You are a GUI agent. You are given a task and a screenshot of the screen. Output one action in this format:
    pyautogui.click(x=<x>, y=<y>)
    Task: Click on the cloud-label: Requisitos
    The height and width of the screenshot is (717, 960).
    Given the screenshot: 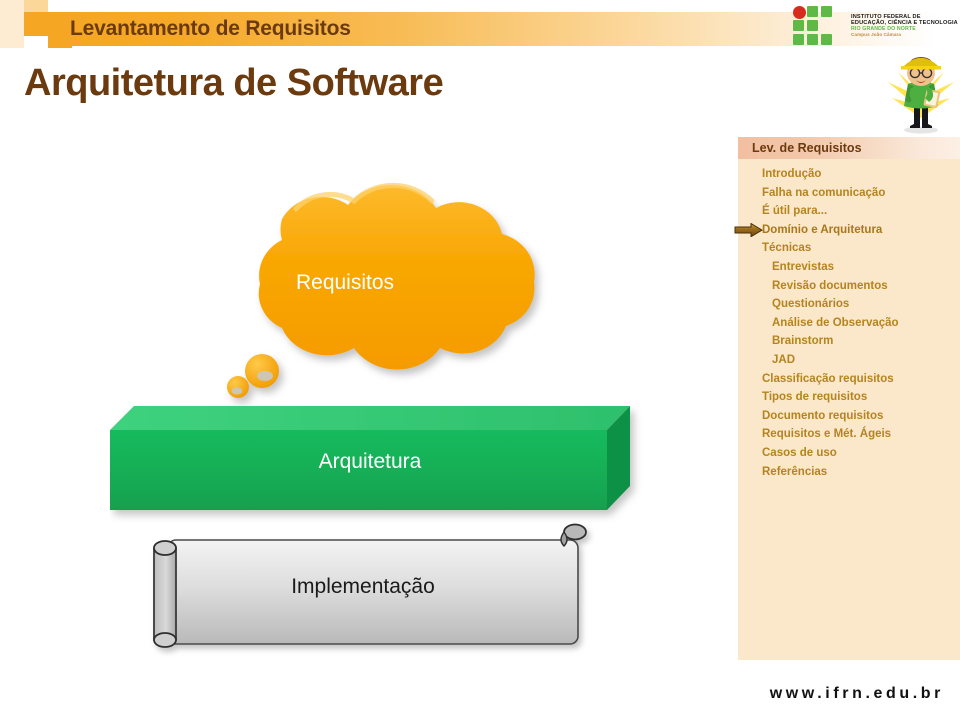 What is the action you would take?
    pyautogui.click(x=345, y=282)
    